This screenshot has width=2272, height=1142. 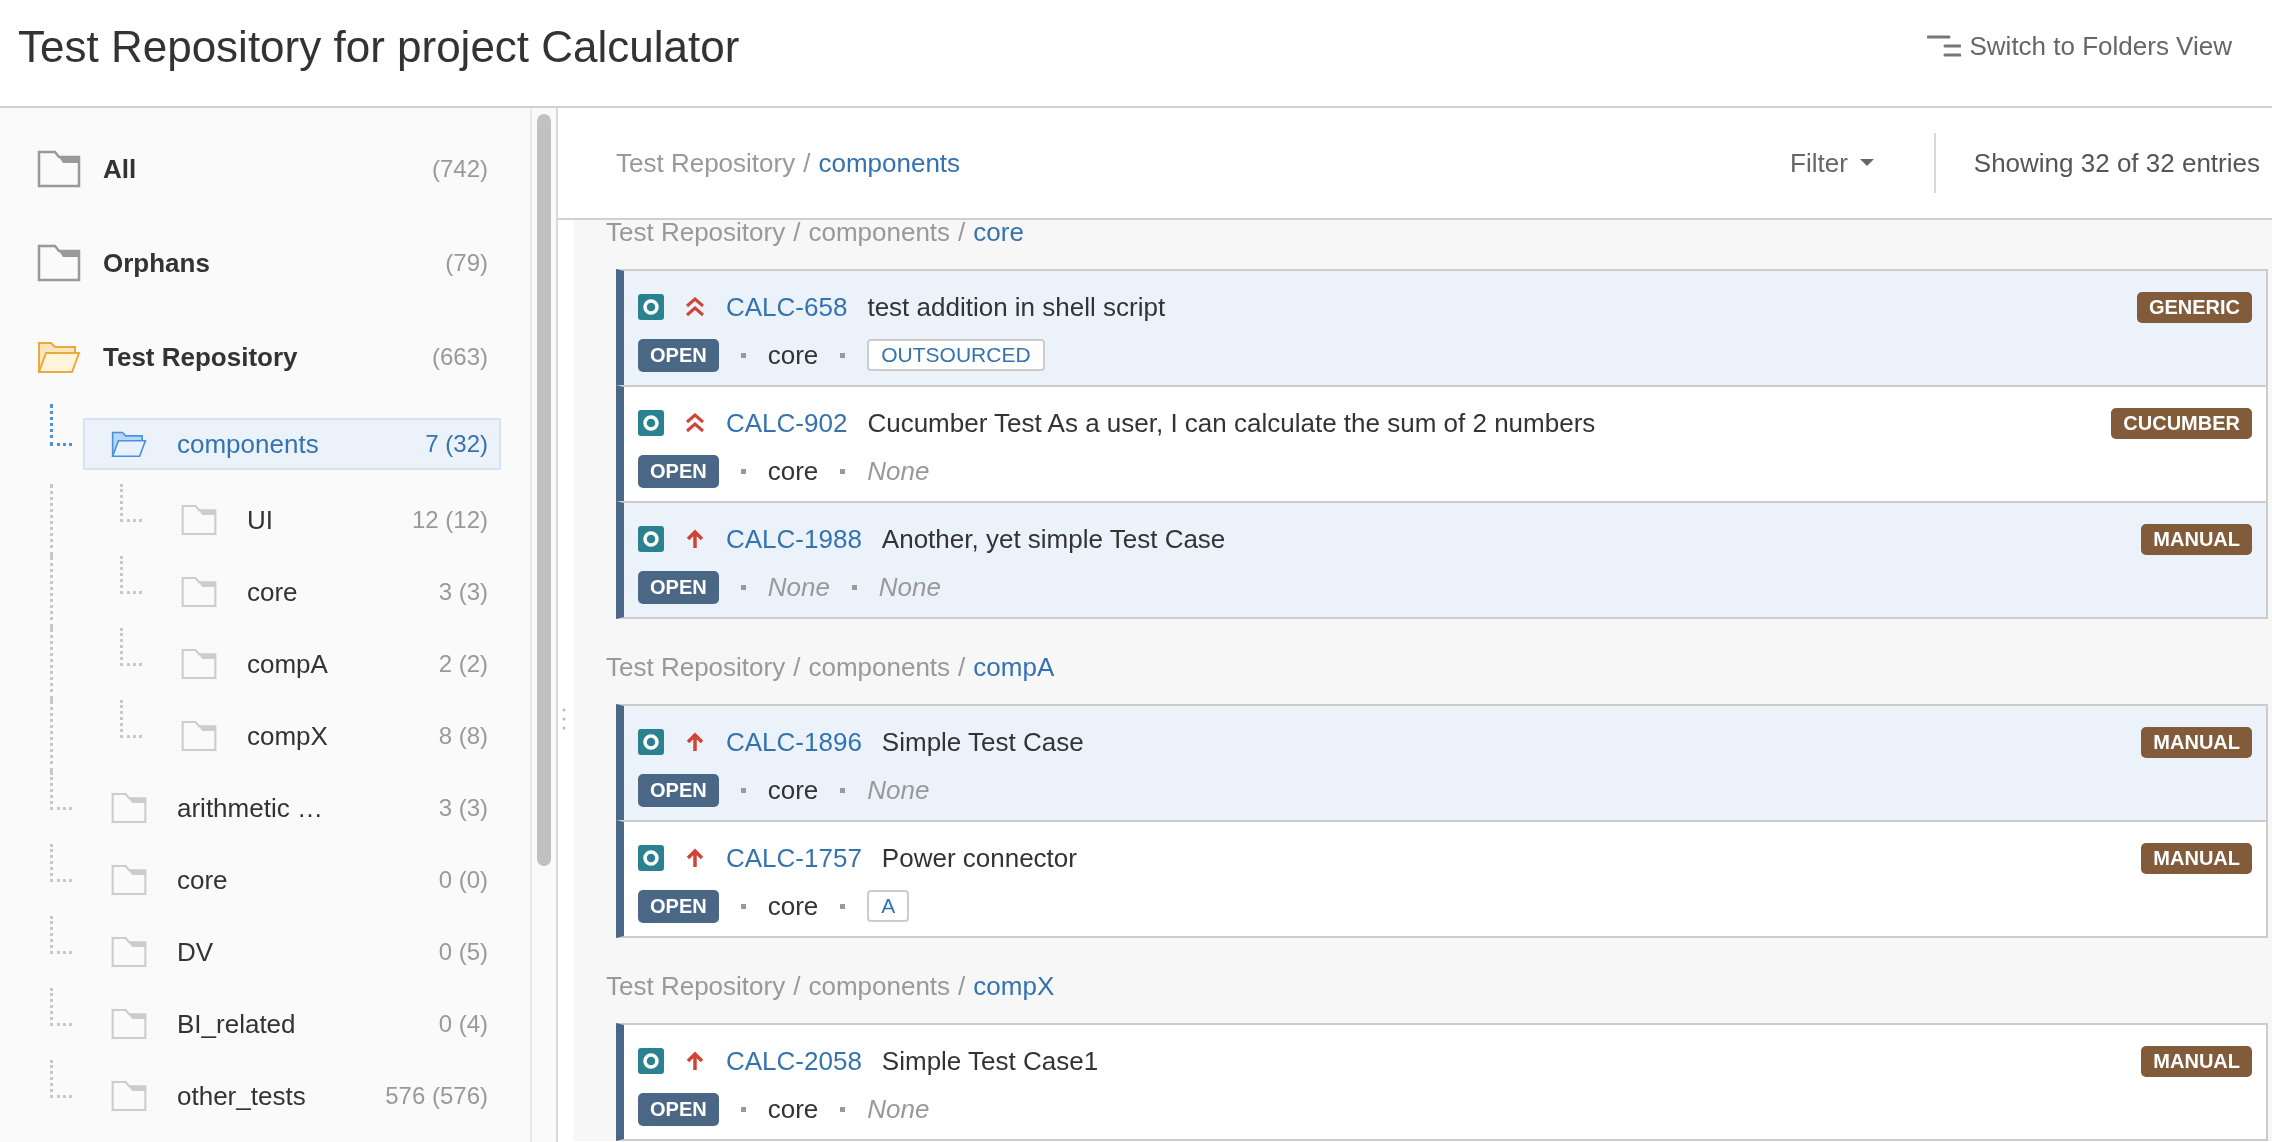 What do you see at coordinates (695, 423) in the screenshot?
I see `double-chevron-up-icon` at bounding box center [695, 423].